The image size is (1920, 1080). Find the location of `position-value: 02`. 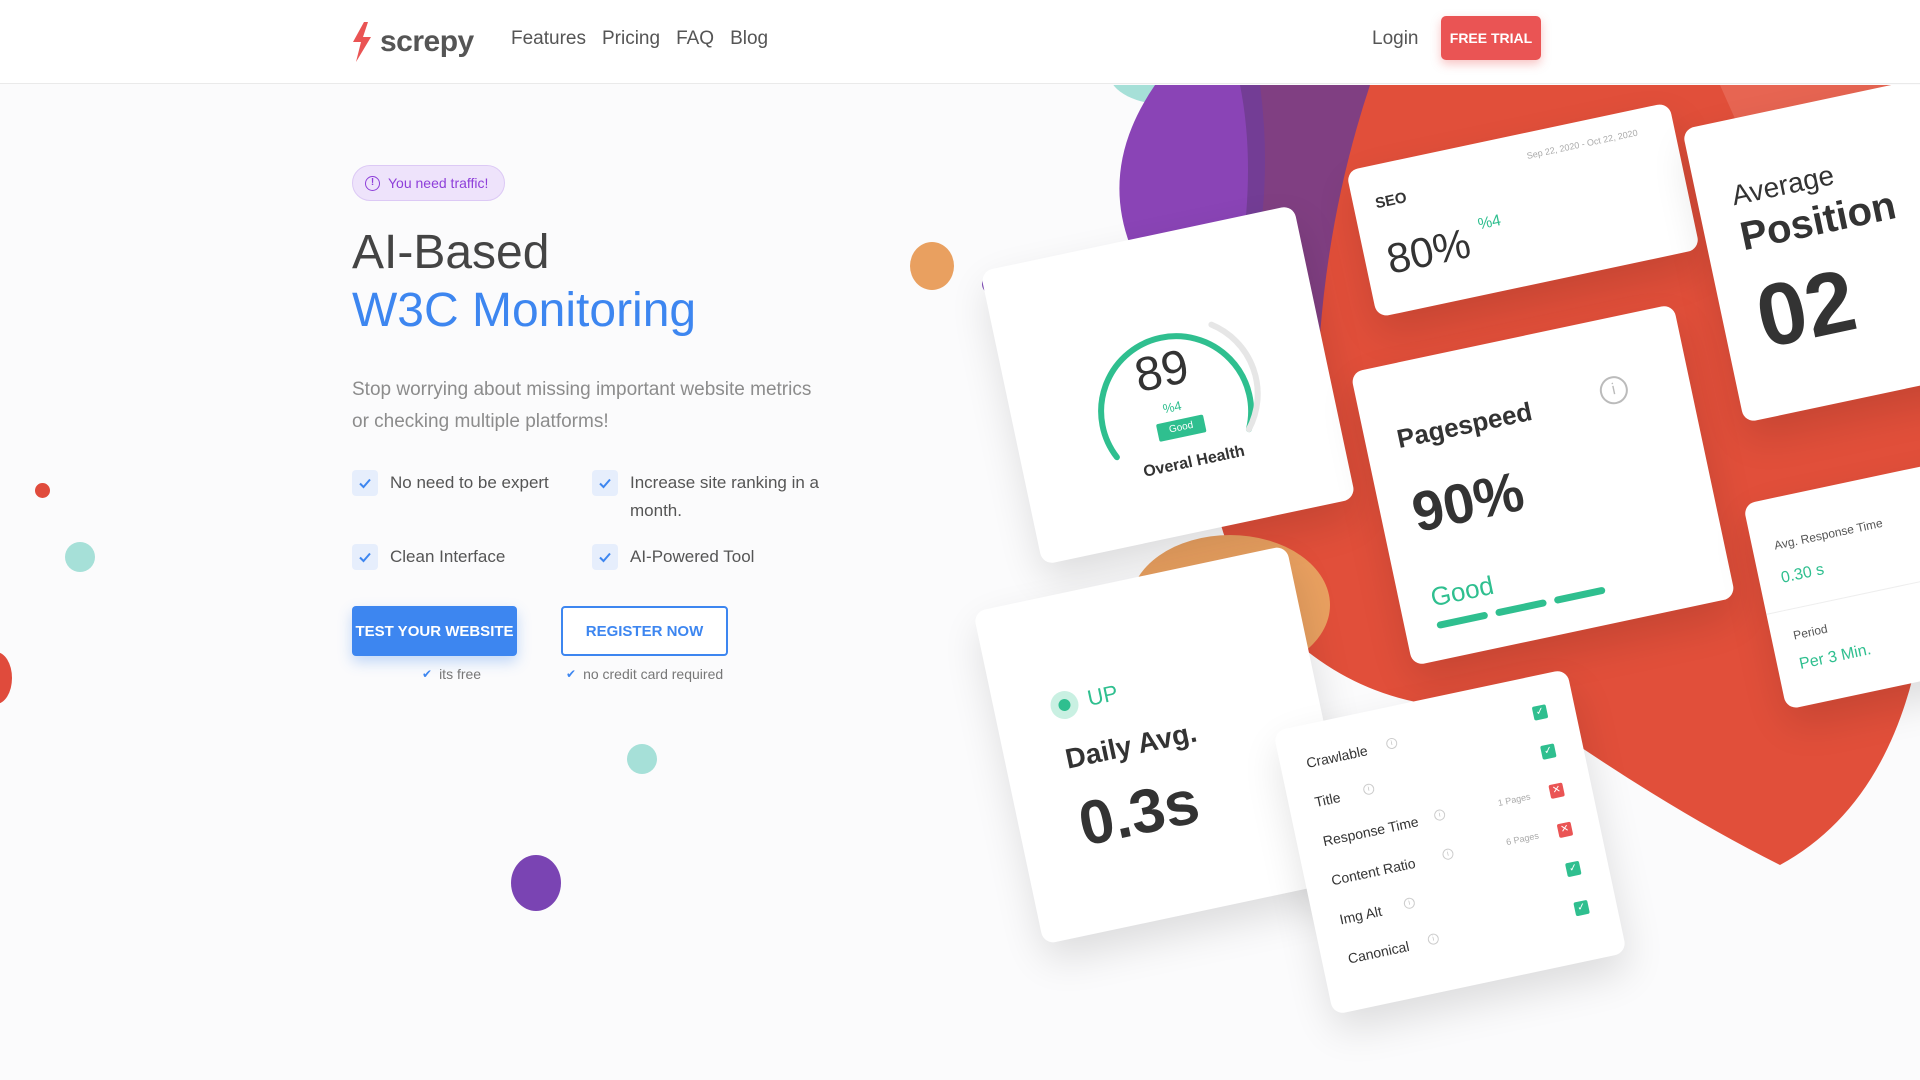

position-value: 02 is located at coordinates (1806, 308).